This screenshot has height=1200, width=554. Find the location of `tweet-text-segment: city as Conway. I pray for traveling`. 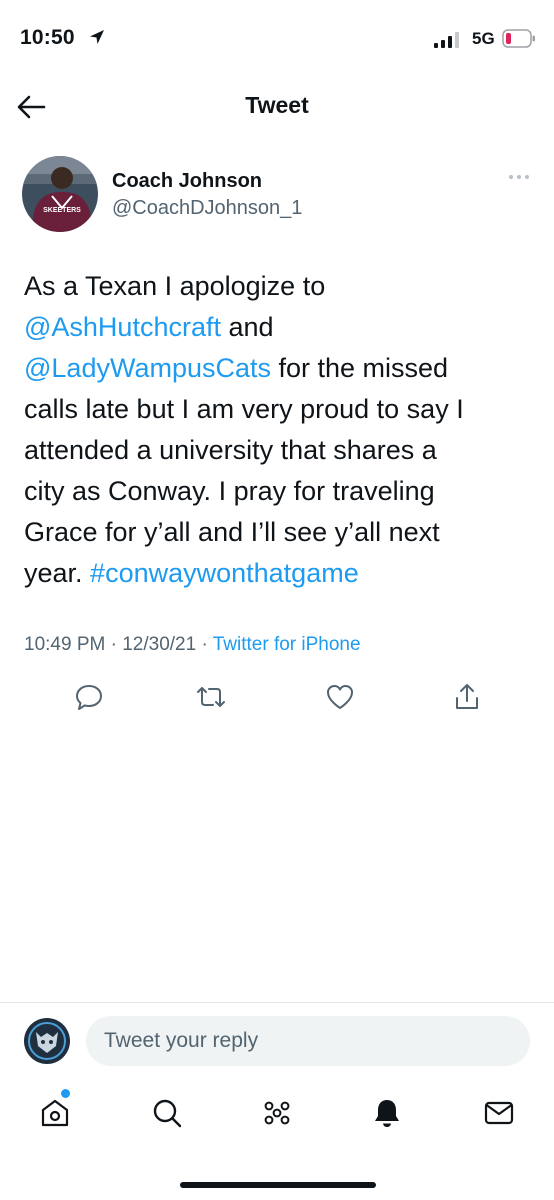

tweet-text-segment: city as Conway. I pray for traveling is located at coordinates (229, 491).